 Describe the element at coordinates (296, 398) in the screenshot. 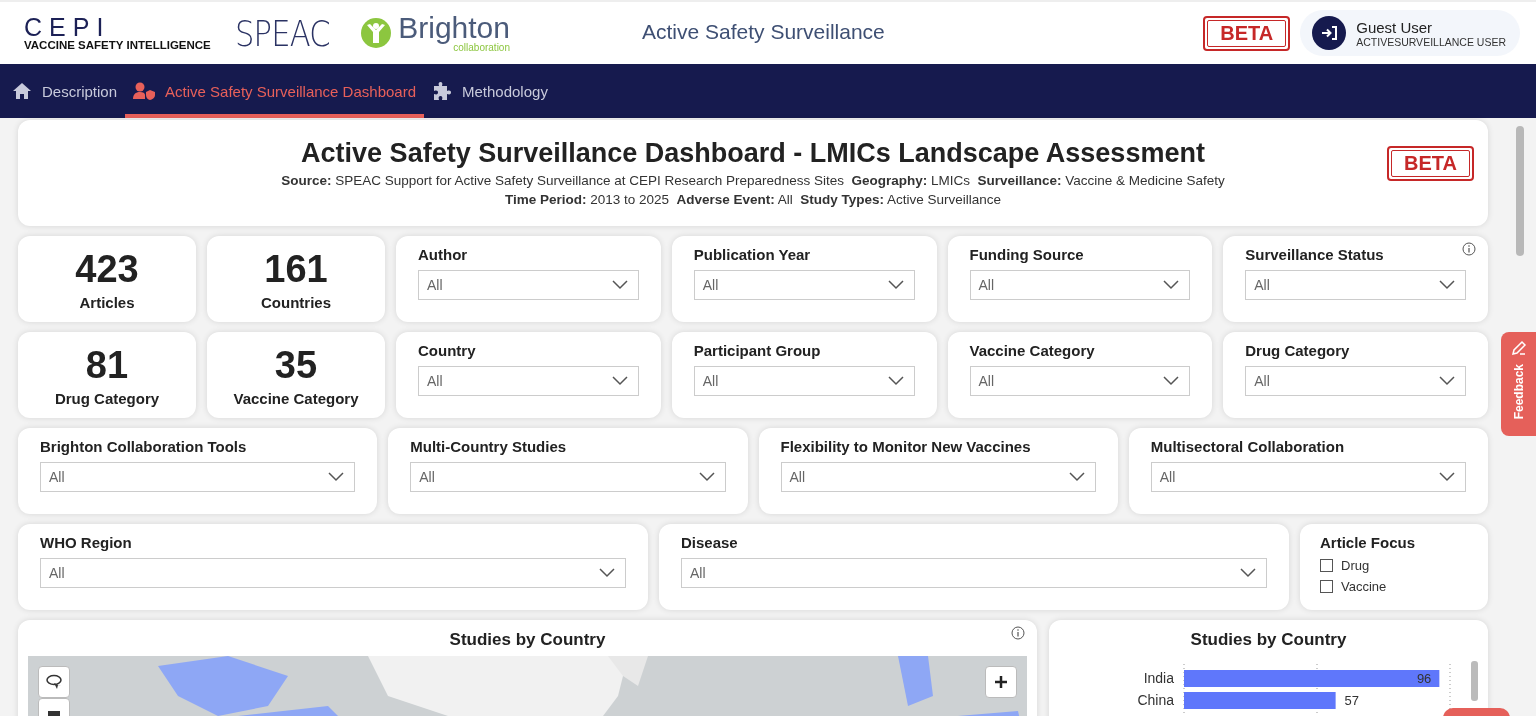

I see `kpi-label: Vaccine Category` at that location.